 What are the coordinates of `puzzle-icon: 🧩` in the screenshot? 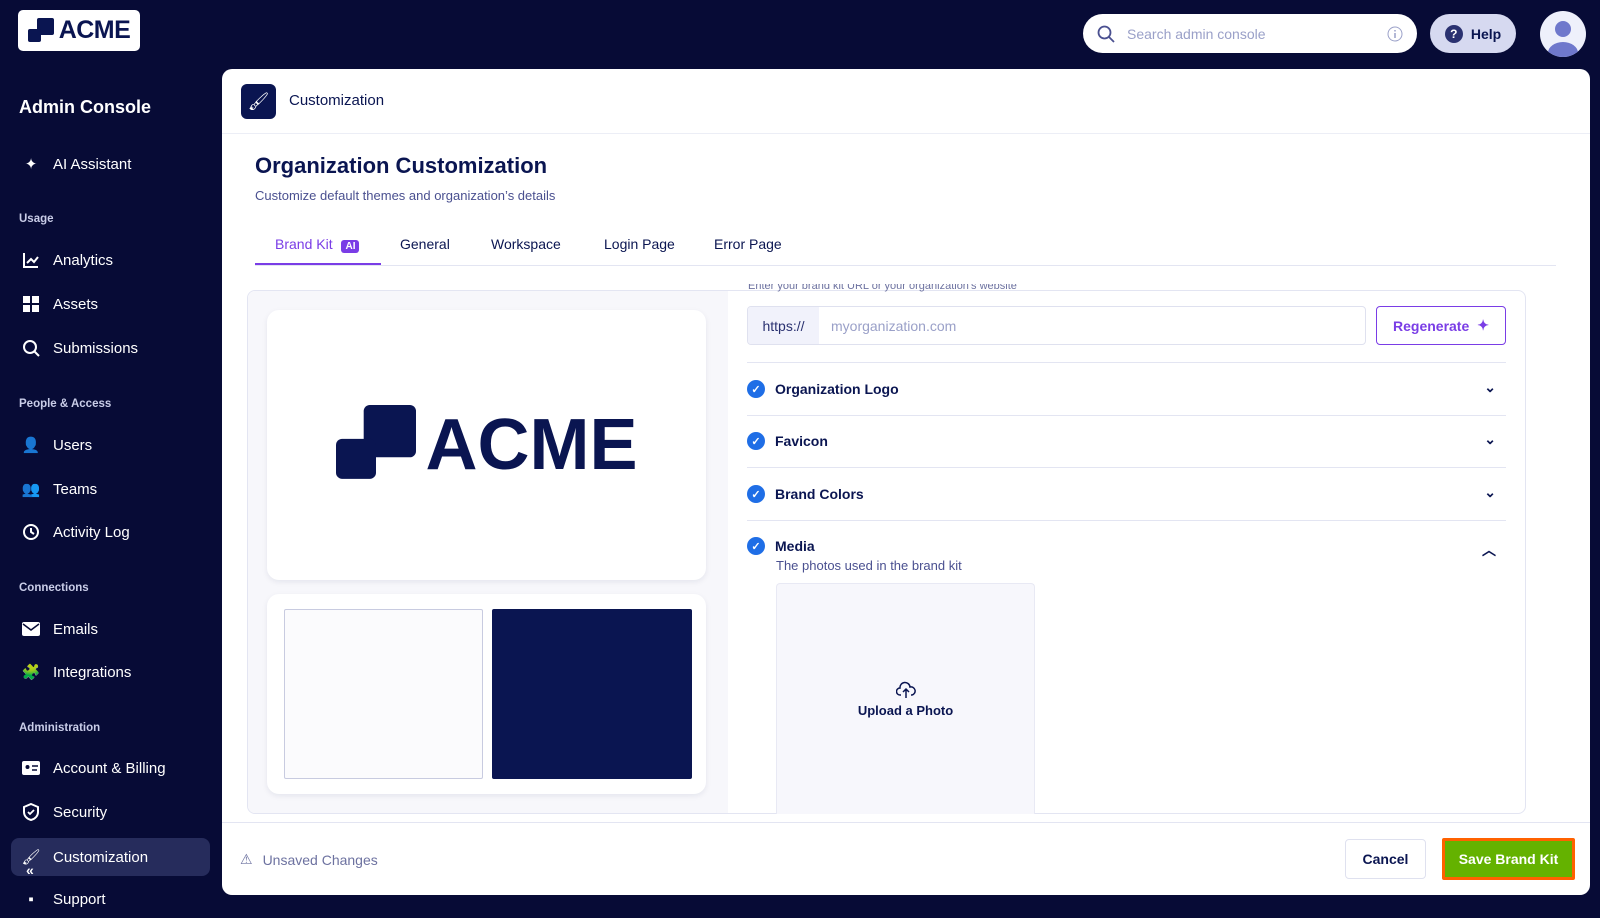 It's located at (31, 672).